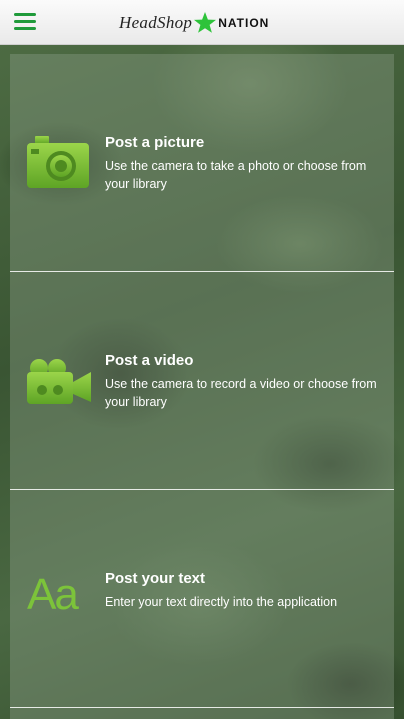 The height and width of the screenshot is (719, 404). I want to click on logo-text-left: HeadShop, so click(156, 22).